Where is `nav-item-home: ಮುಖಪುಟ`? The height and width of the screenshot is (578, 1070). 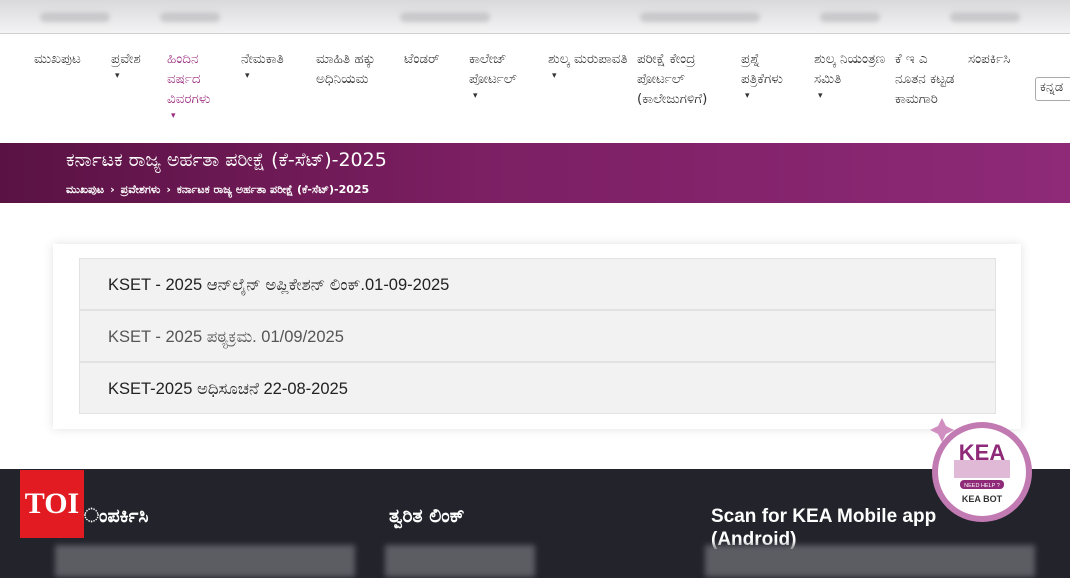 nav-item-home: ಮುಖಪುಟ is located at coordinates (69, 59).